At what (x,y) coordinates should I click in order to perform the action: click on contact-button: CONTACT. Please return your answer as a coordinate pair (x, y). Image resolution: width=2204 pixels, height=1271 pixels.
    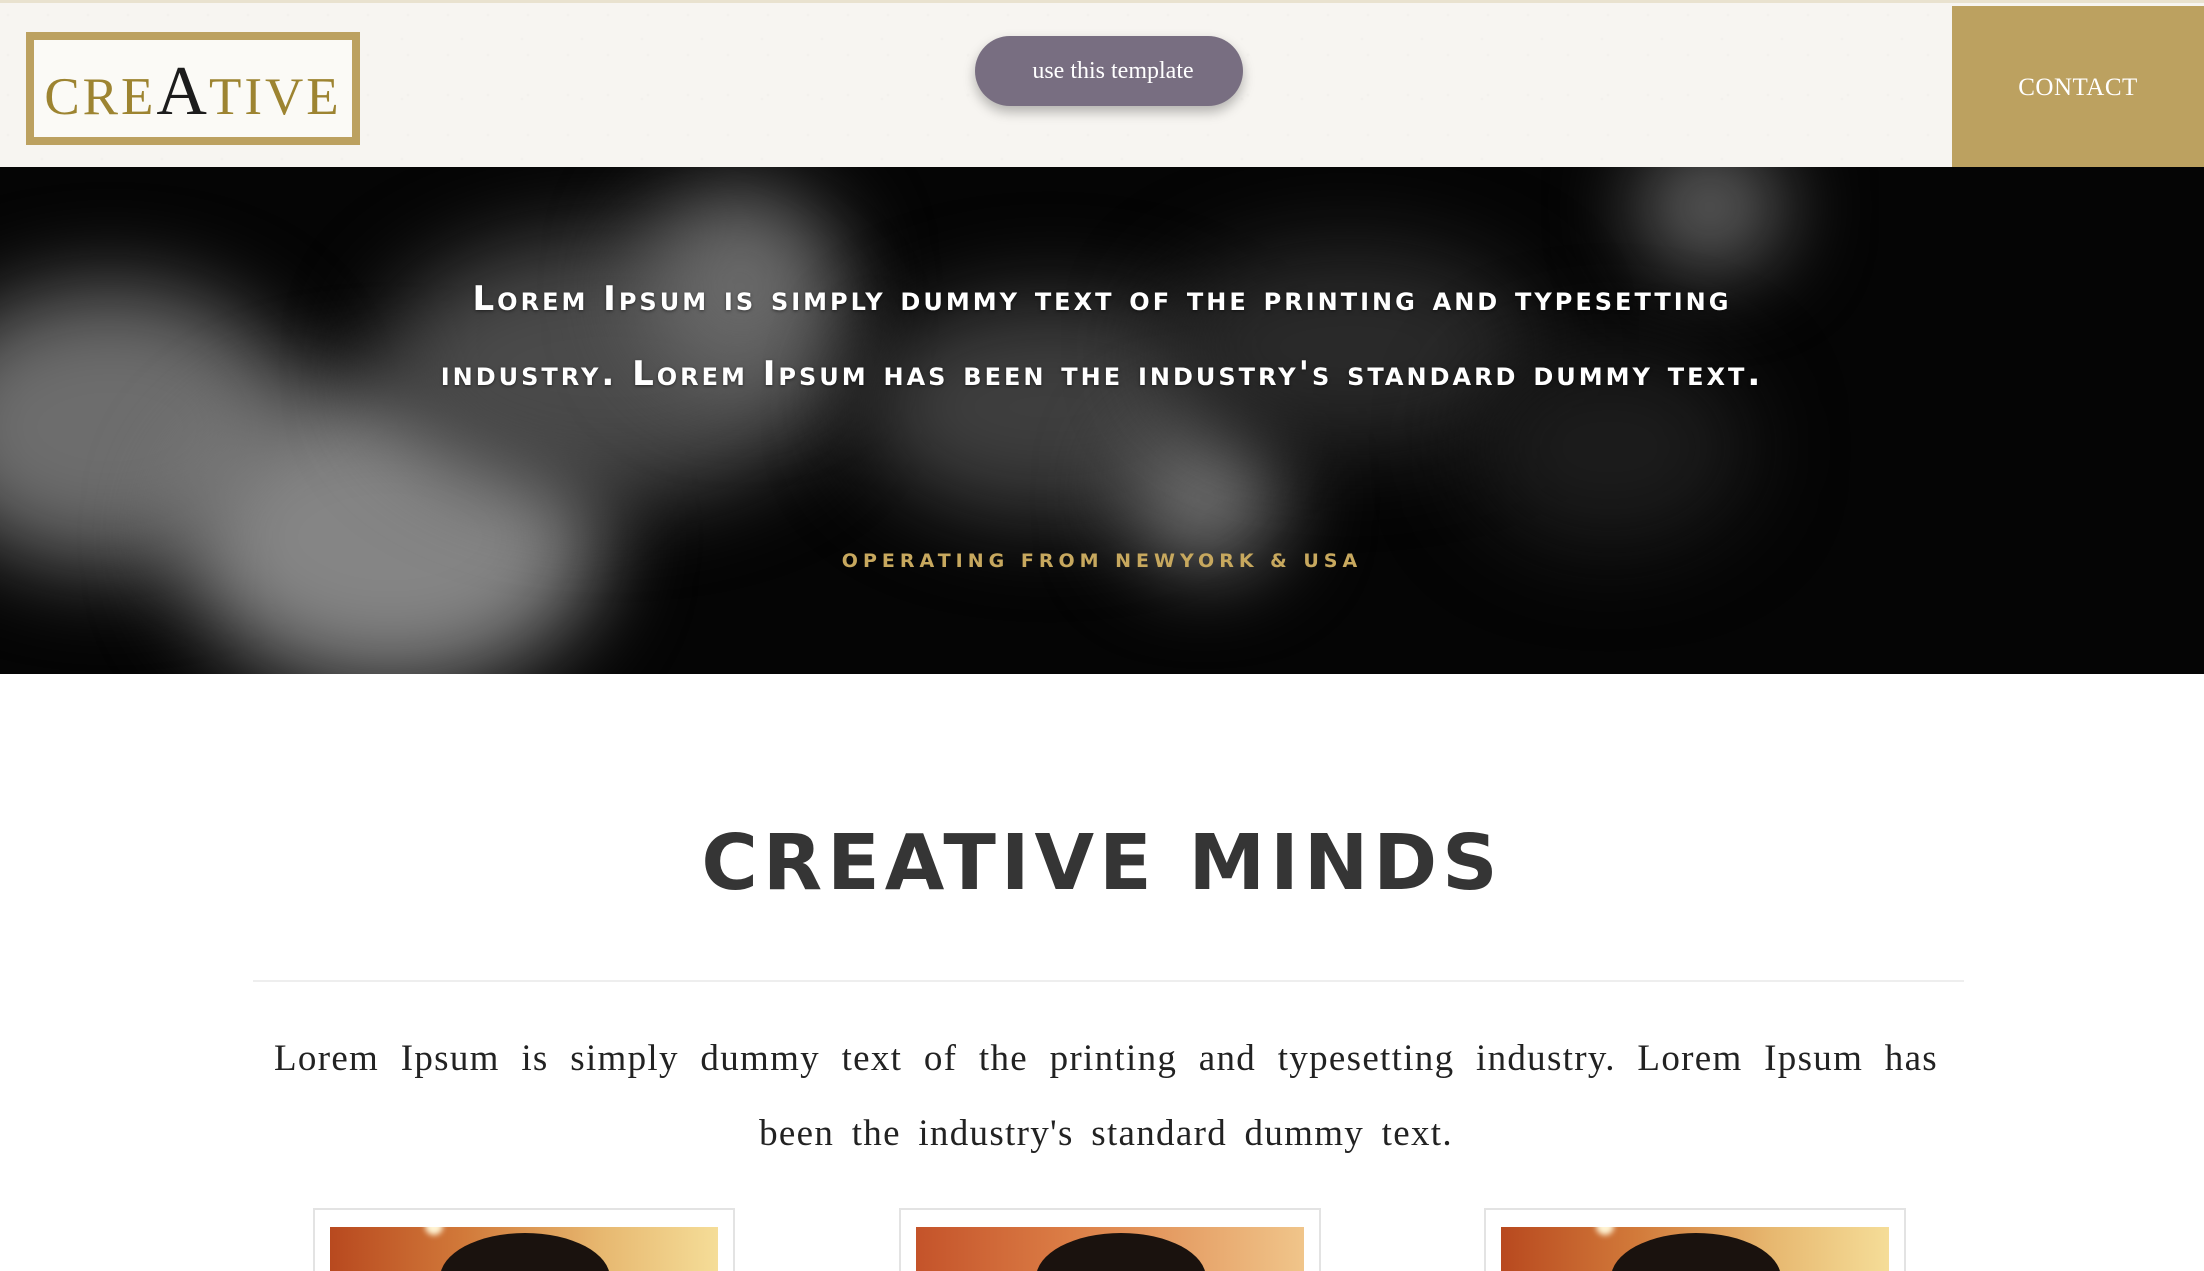
    Looking at the image, I should click on (2078, 88).